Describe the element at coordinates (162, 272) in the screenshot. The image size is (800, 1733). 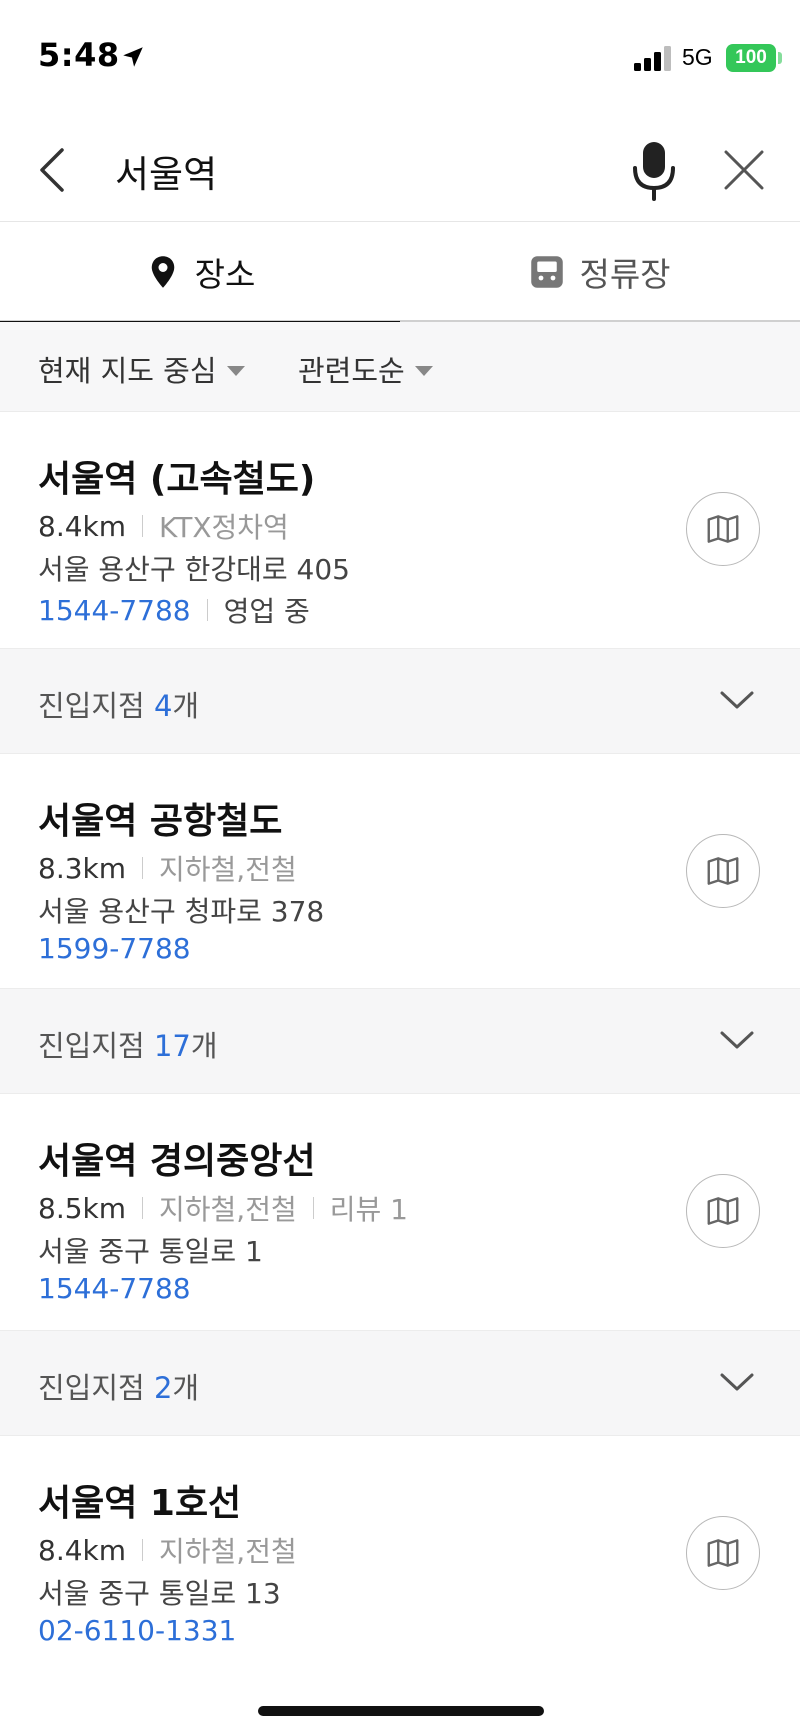
I see `location-pin-icon` at that location.